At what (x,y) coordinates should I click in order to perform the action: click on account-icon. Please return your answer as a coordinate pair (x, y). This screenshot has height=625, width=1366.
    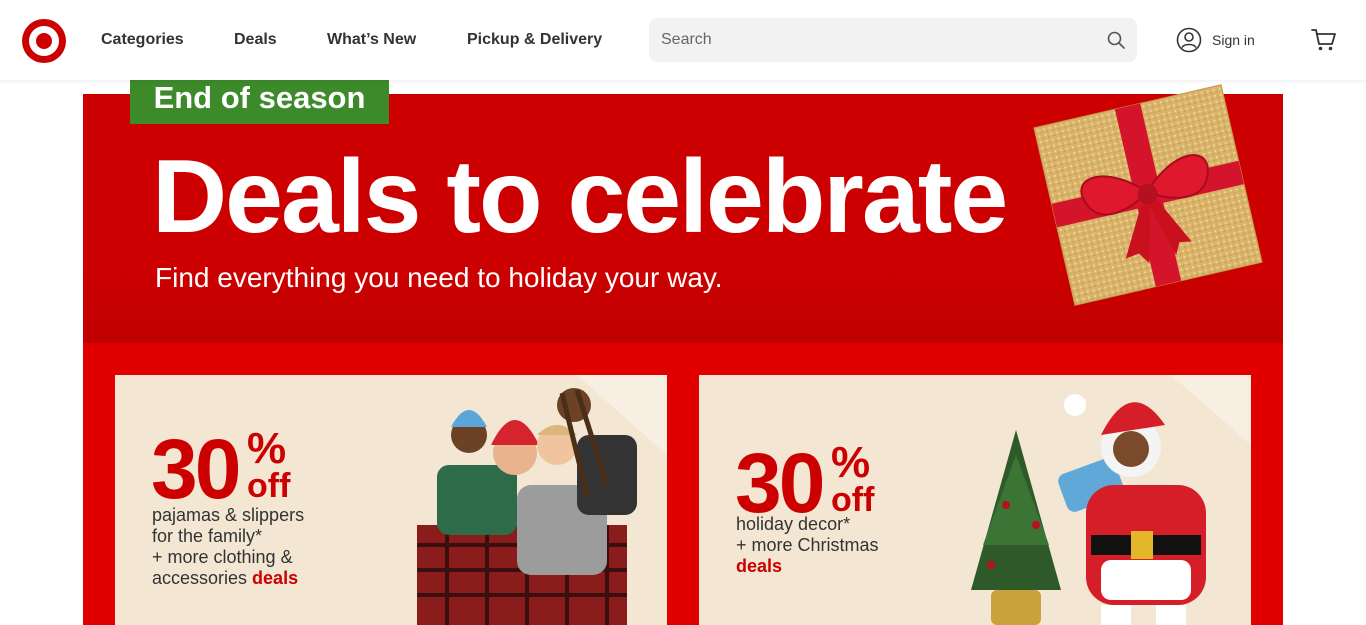
    Looking at the image, I should click on (1189, 40).